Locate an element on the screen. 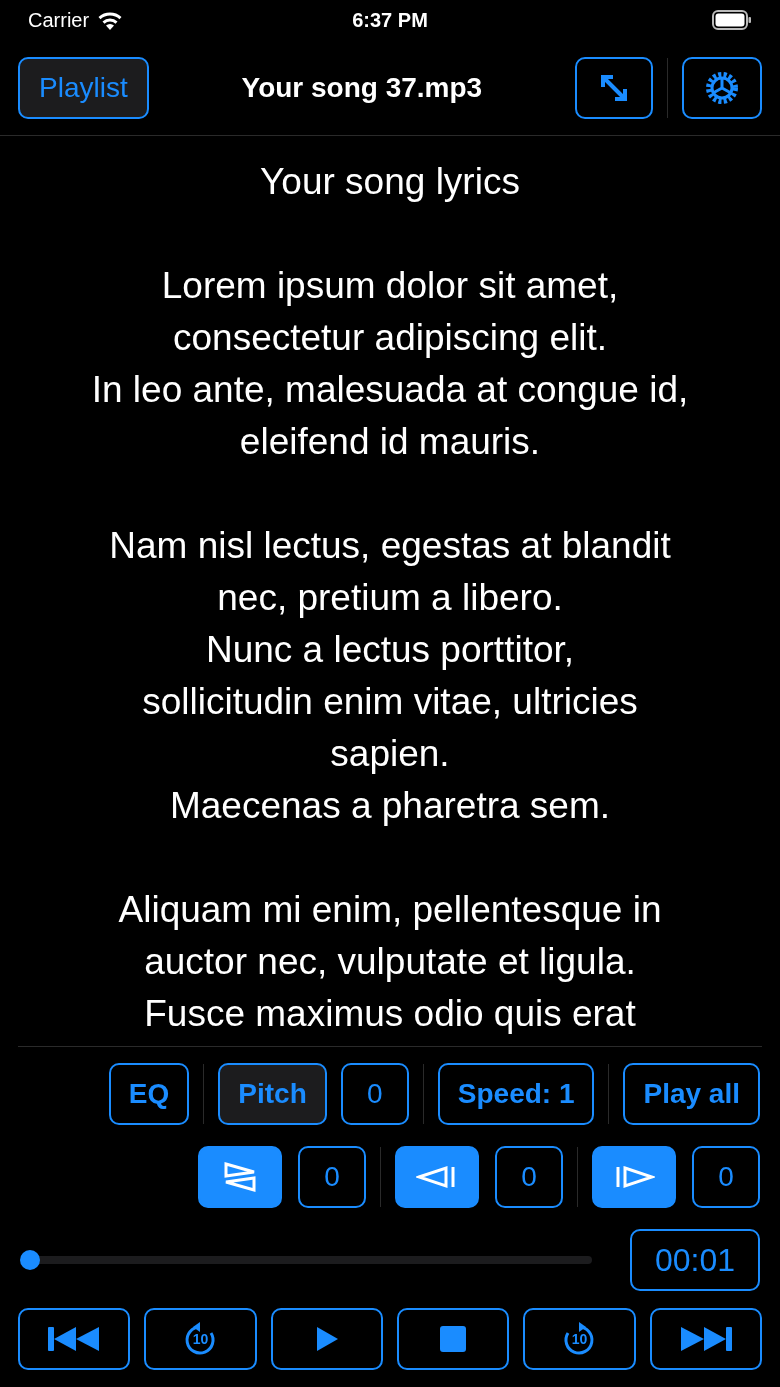  lyric-line: sollicitudin enim vitae, ultricies is located at coordinates (390, 702).